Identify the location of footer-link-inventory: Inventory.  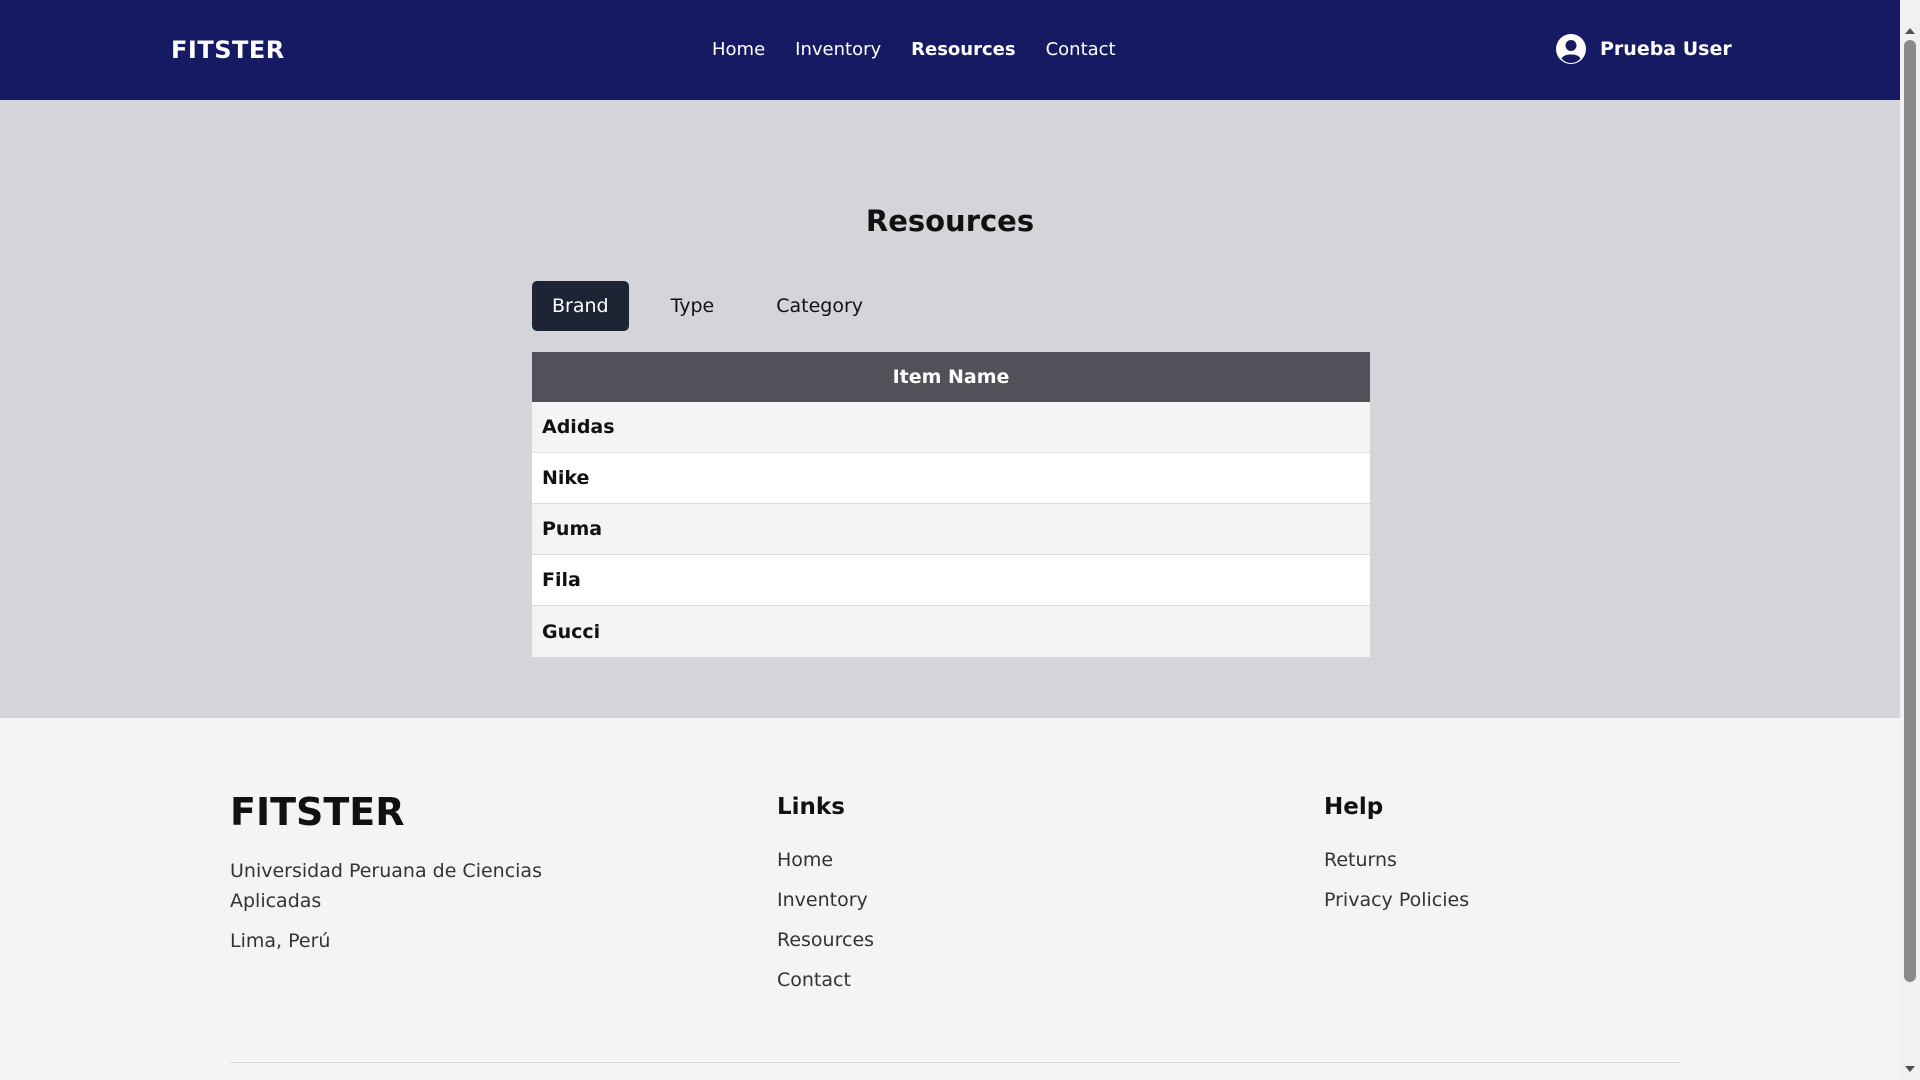
(825, 900).